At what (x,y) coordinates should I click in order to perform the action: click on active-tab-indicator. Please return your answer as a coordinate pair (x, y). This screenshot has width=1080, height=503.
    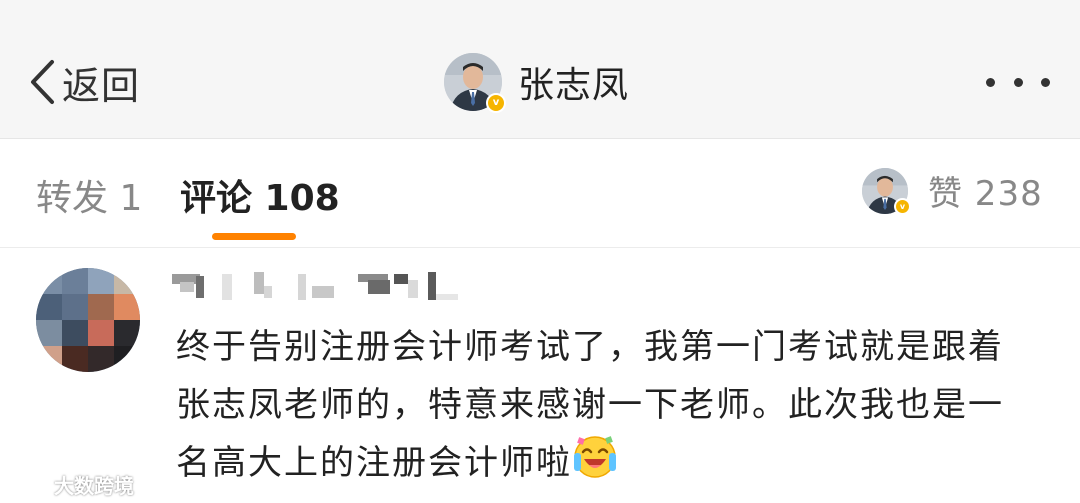
    Looking at the image, I should click on (254, 236).